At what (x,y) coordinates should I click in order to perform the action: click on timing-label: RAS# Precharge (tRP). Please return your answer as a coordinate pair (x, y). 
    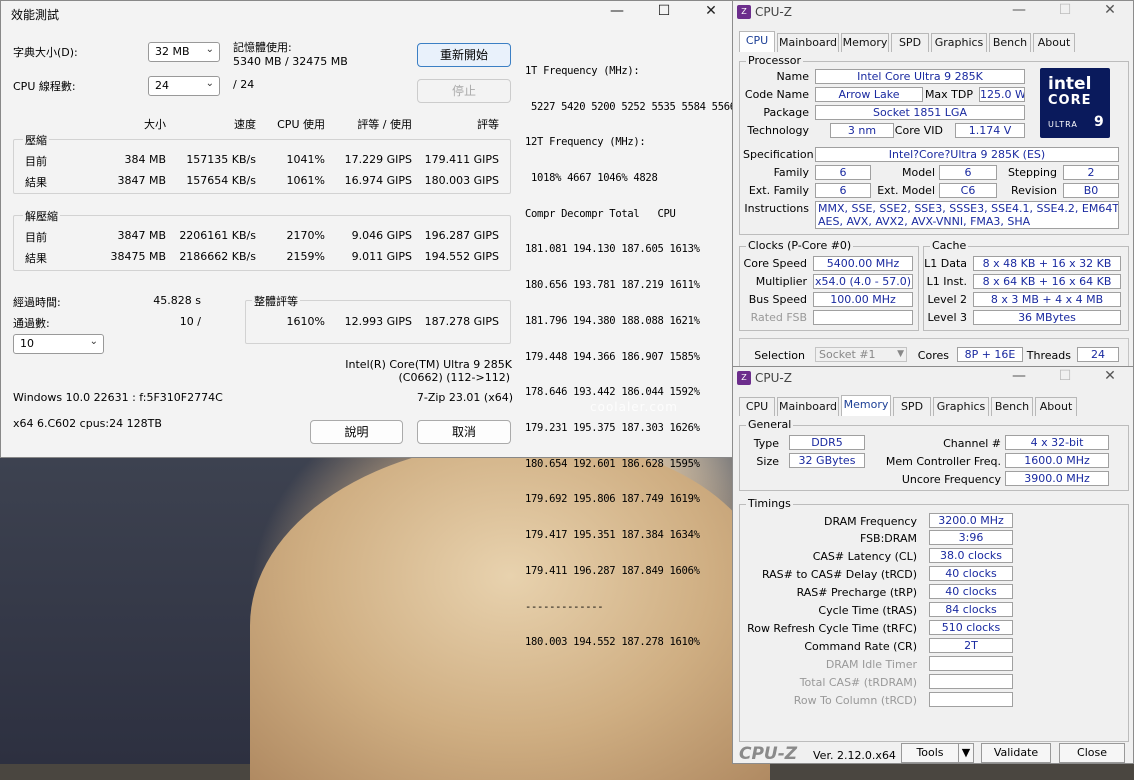
    Looking at the image, I should click on (856, 592).